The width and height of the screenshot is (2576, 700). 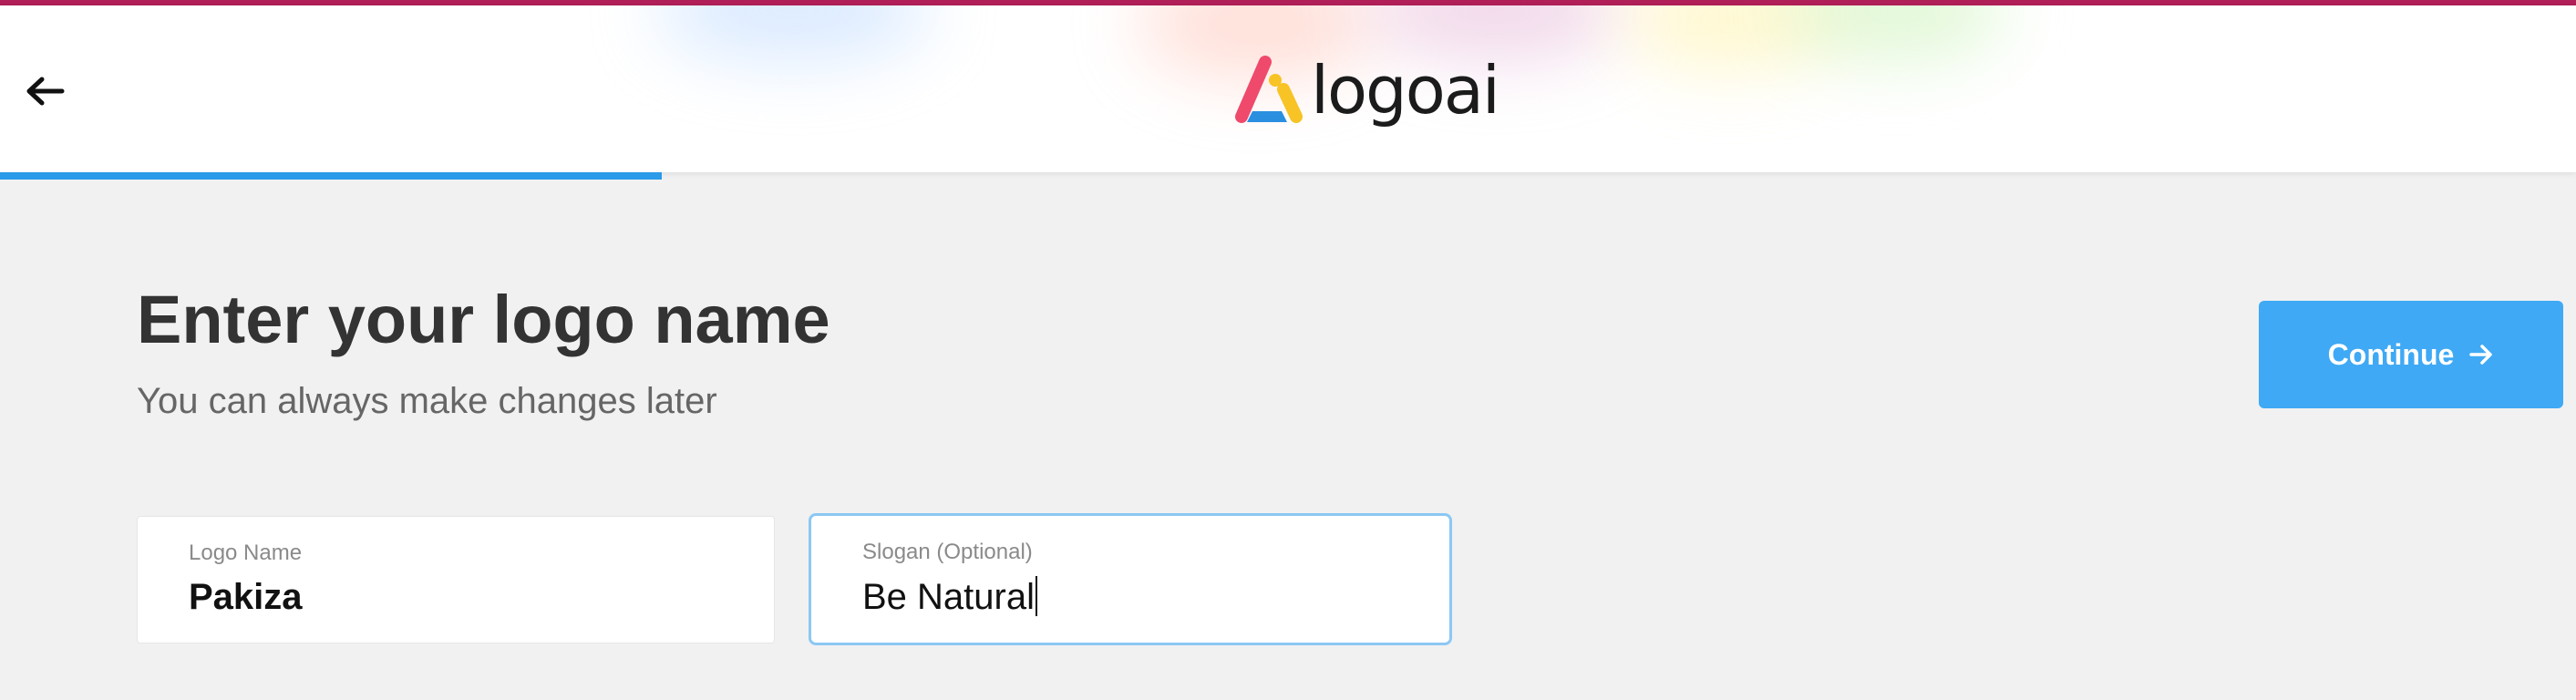 I want to click on logo-mark-icon, so click(x=1269, y=89).